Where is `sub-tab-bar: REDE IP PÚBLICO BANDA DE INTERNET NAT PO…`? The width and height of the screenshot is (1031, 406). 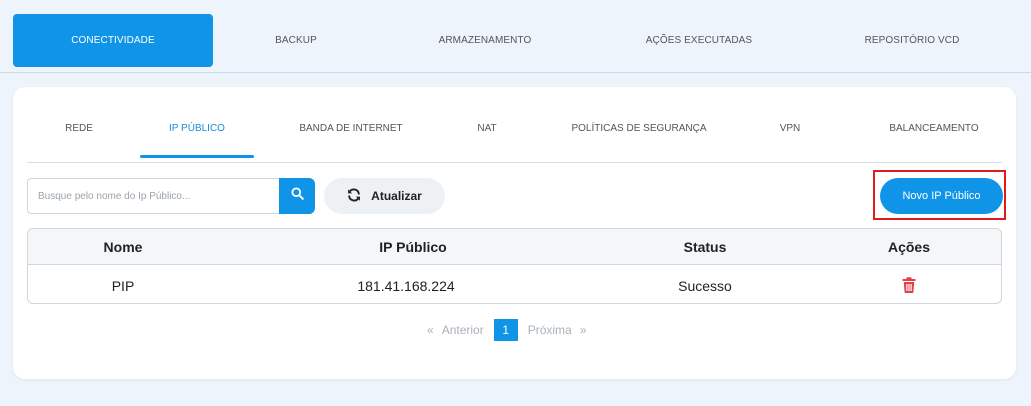 sub-tab-bar: REDE IP PÚBLICO BANDA DE INTERNET NAT PO… is located at coordinates (514, 138).